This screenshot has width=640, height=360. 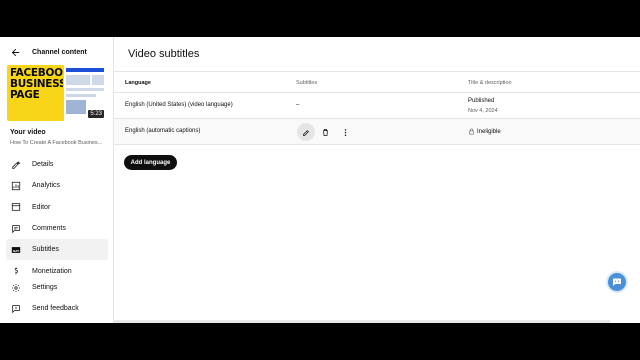 What do you see at coordinates (307, 83) in the screenshot?
I see `column-header-subtitles: Subtitles` at bounding box center [307, 83].